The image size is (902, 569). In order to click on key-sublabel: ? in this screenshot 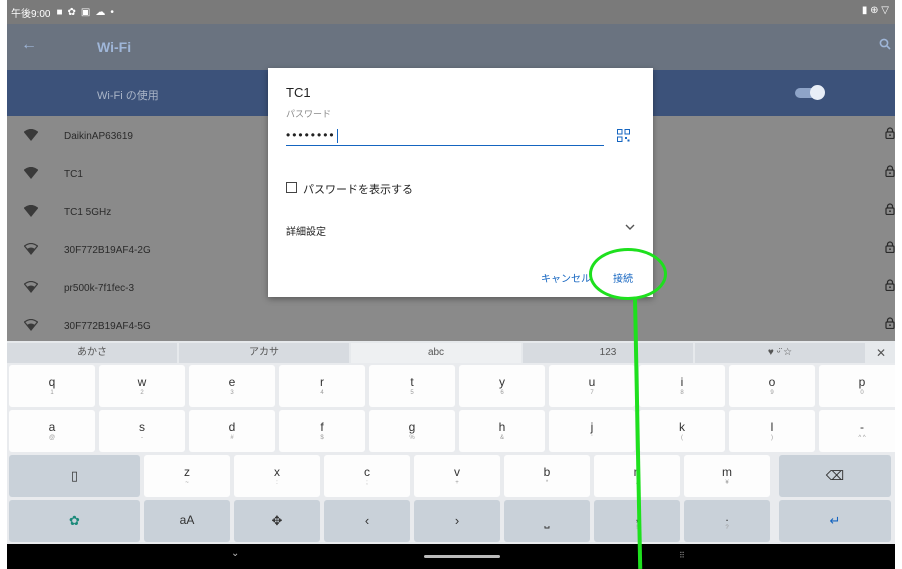, I will do `click(727, 528)`.